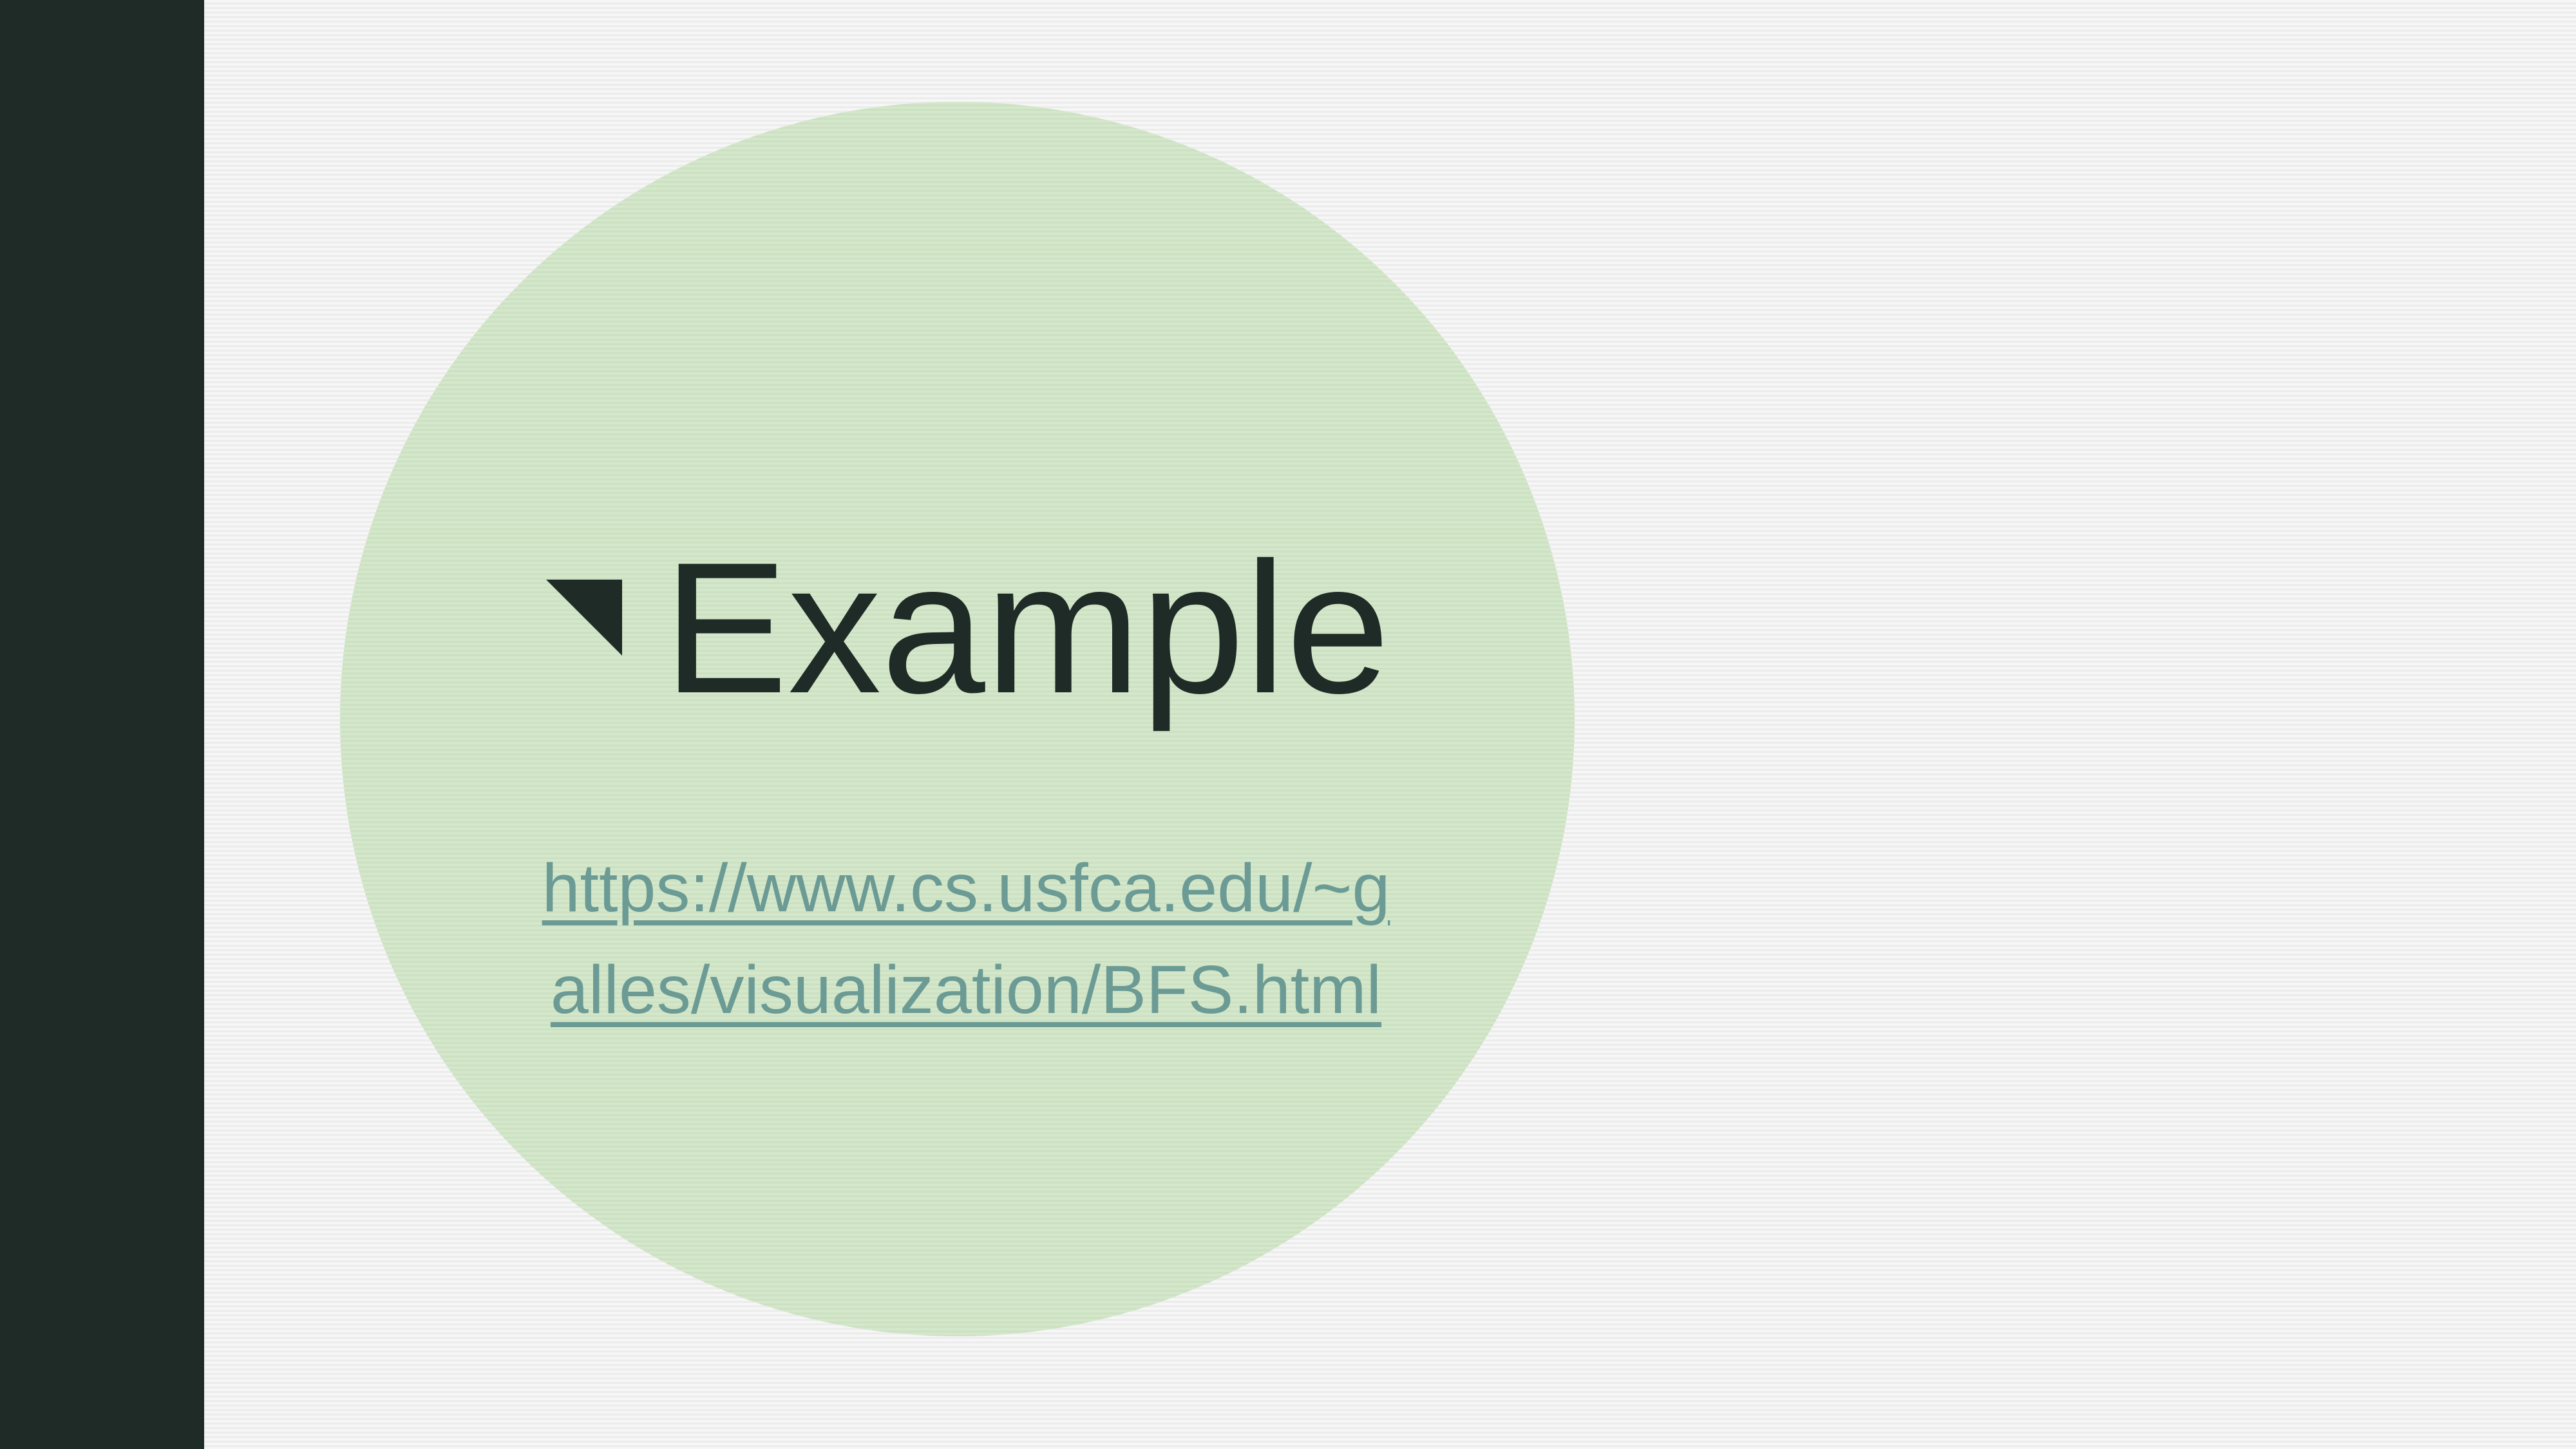 The image size is (2576, 1449). Describe the element at coordinates (966, 990) in the screenshot. I see `link-line-2: alles/visualization/BFS.html` at that location.